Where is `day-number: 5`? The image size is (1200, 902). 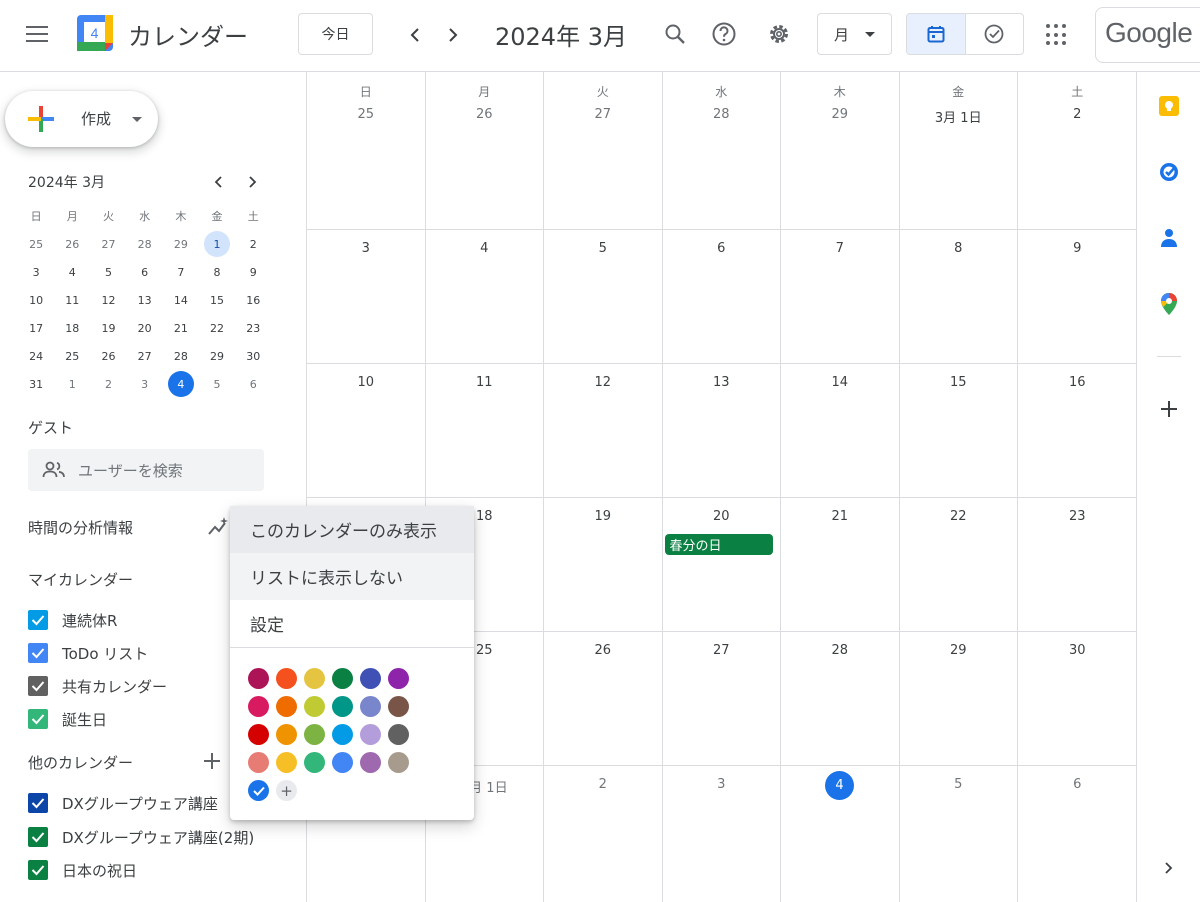
day-number: 5 is located at coordinates (959, 784).